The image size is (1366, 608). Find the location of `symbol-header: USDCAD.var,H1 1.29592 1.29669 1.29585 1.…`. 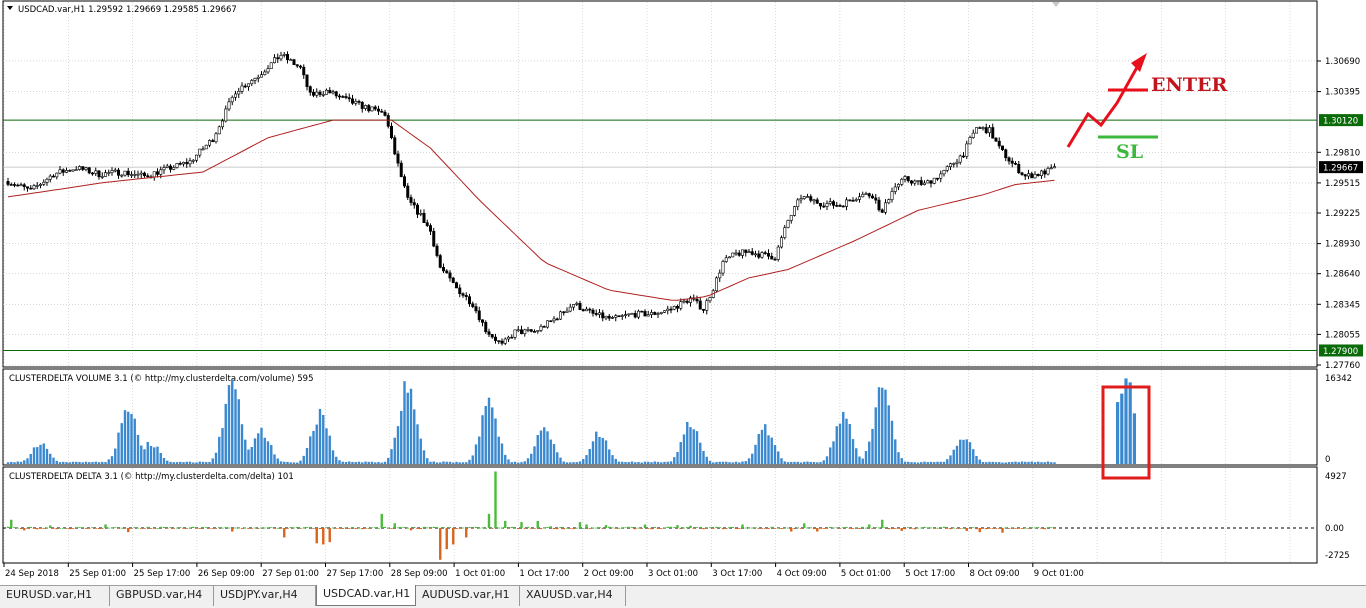

symbol-header: USDCAD.var,H1 1.29592 1.29669 1.29585 1.… is located at coordinates (127, 10).